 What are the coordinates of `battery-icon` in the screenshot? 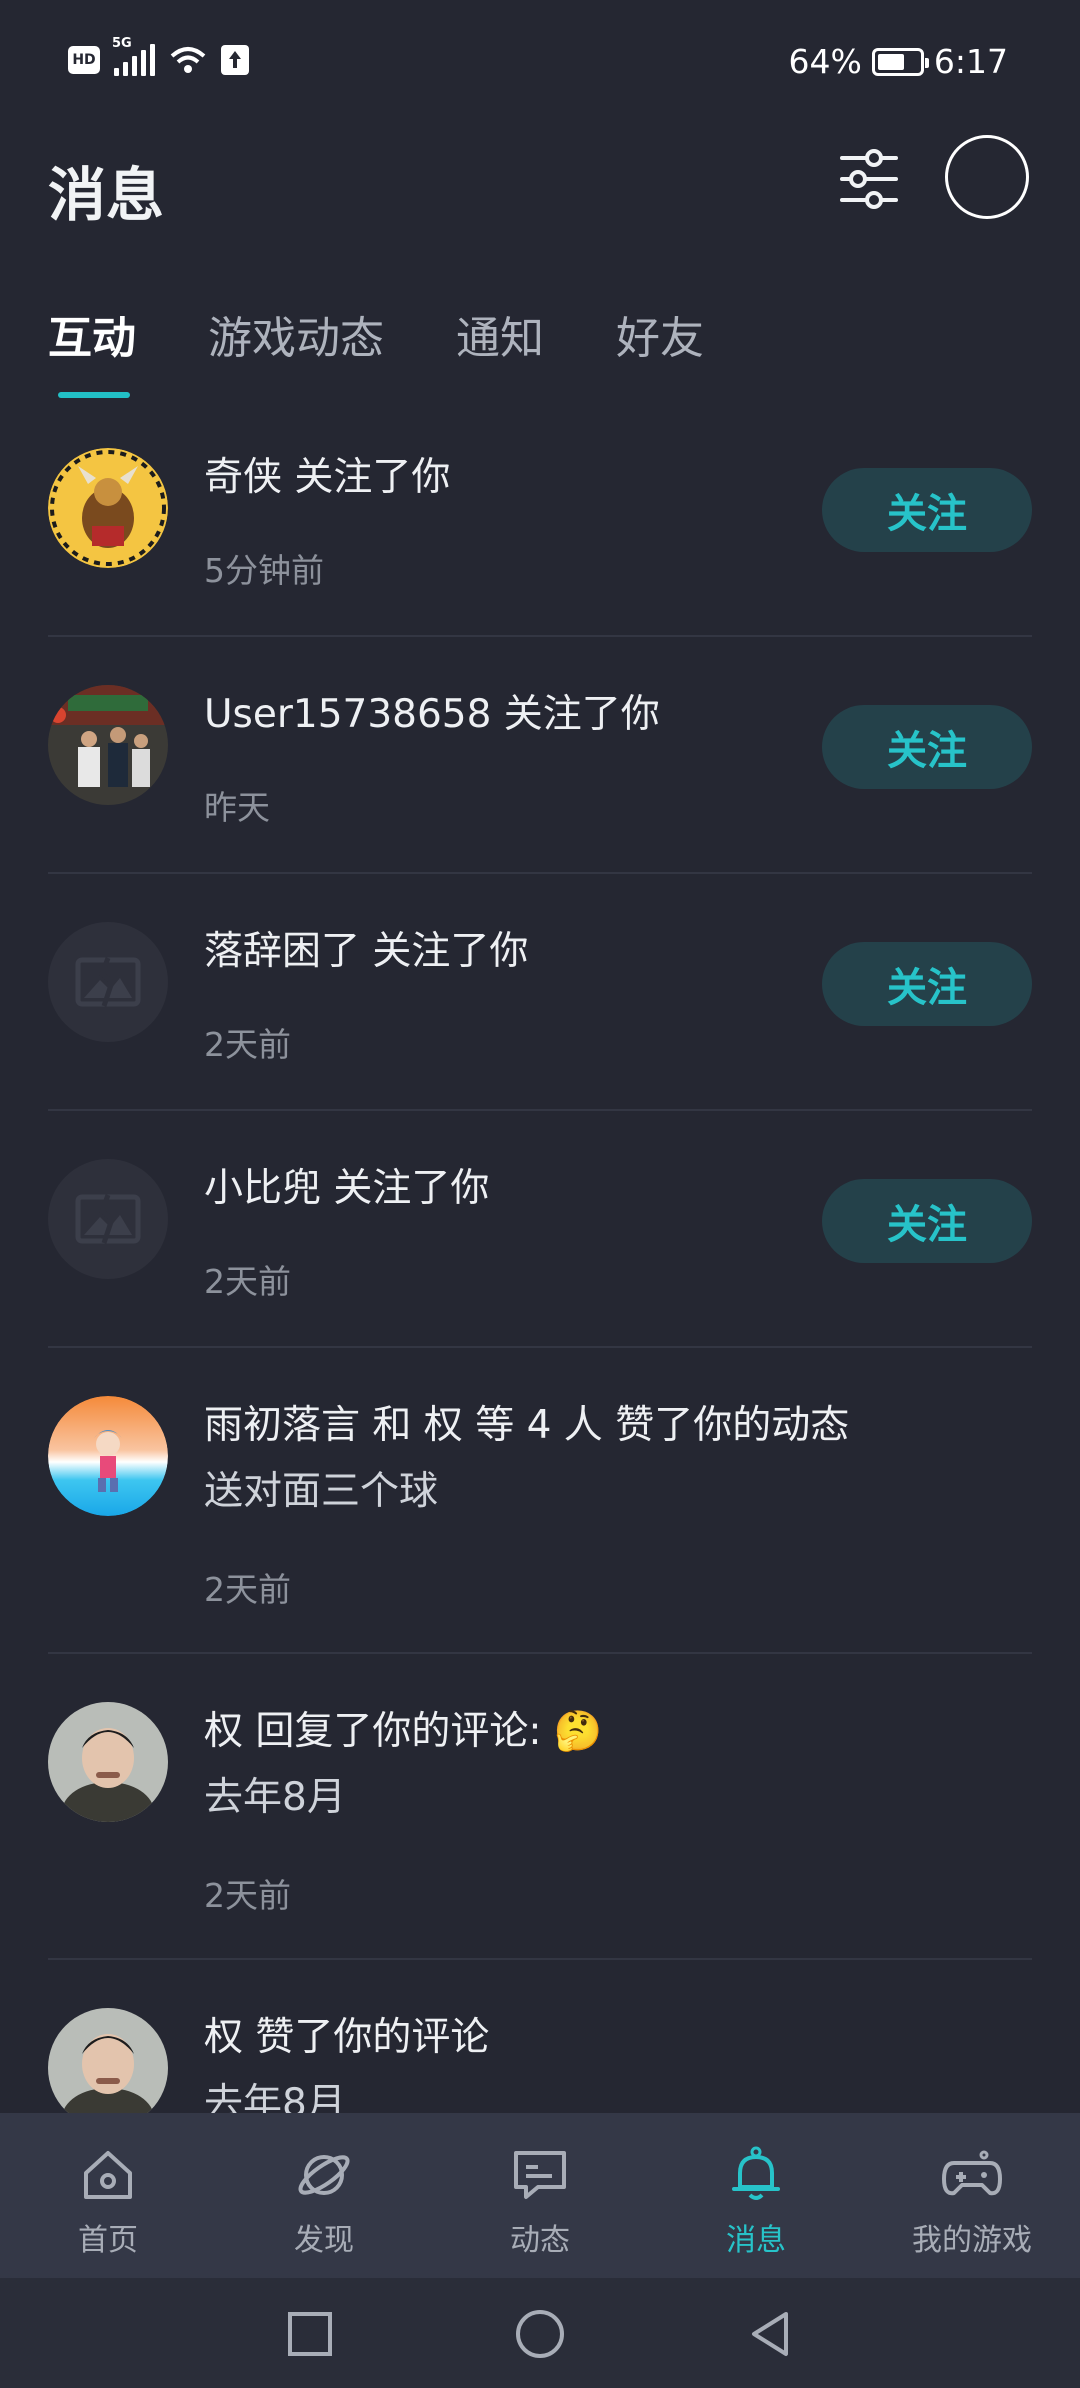 It's located at (900, 61).